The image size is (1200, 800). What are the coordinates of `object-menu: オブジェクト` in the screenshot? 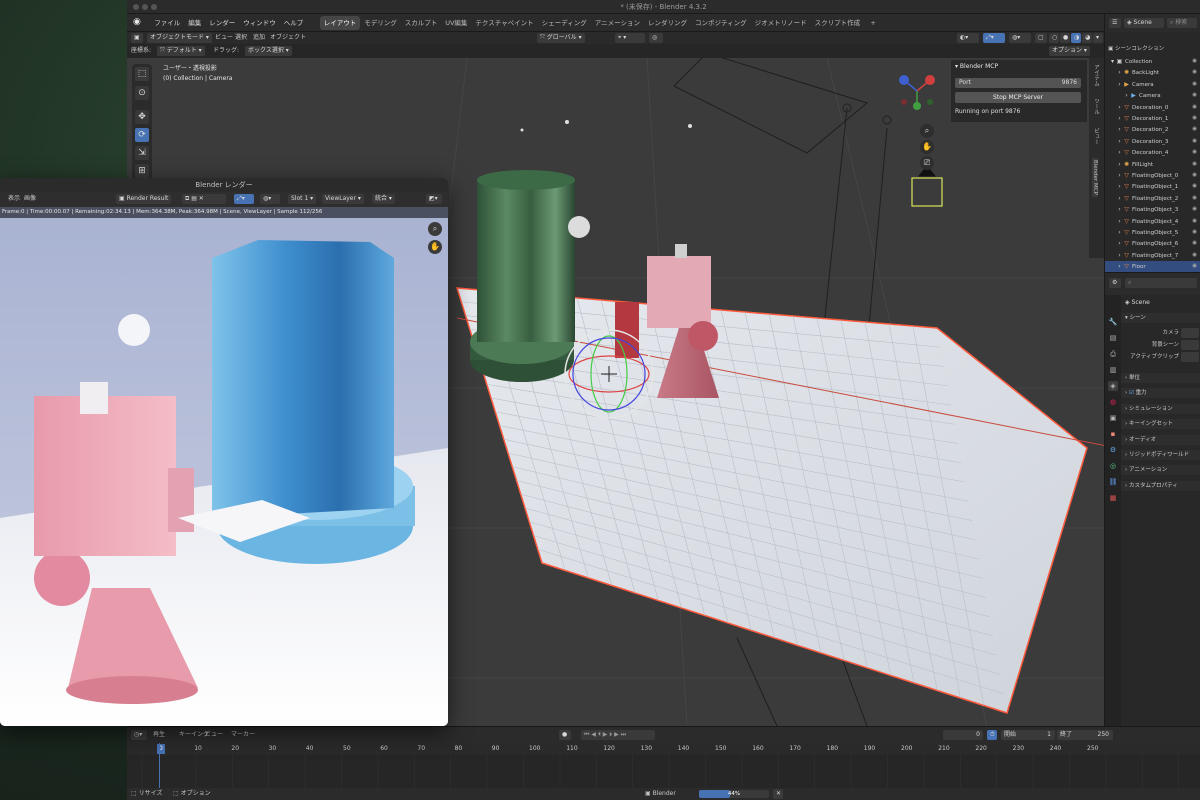 It's located at (288, 38).